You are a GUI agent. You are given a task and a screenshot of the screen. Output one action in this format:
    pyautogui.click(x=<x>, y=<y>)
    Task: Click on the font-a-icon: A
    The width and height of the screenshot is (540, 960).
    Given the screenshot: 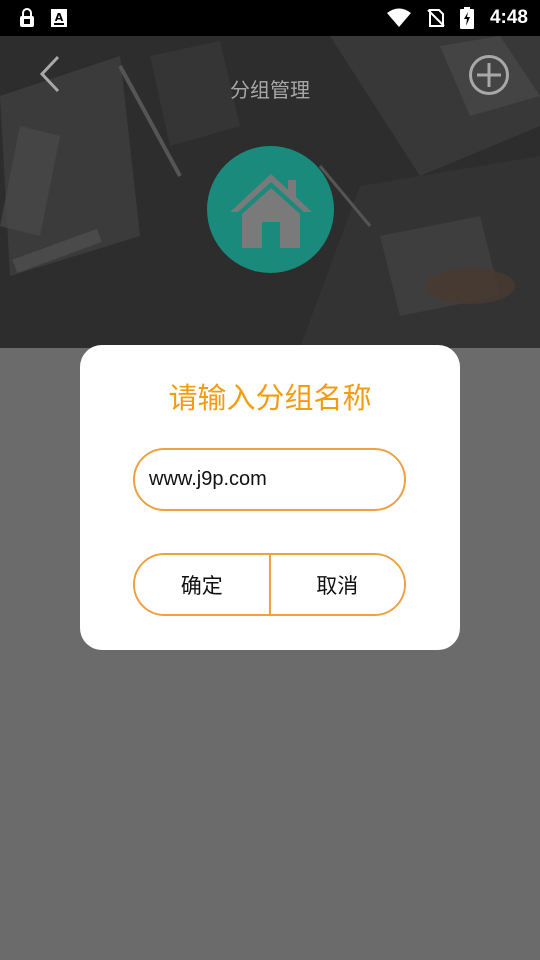 What is the action you would take?
    pyautogui.click(x=59, y=18)
    